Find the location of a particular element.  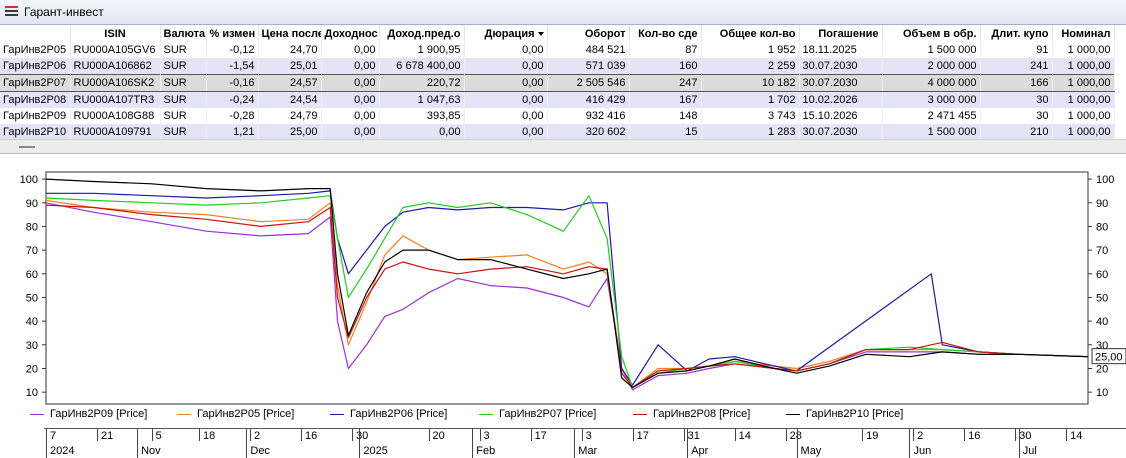

legend-item-6: ГарИнв2P10 [Price] is located at coordinates (844, 414).